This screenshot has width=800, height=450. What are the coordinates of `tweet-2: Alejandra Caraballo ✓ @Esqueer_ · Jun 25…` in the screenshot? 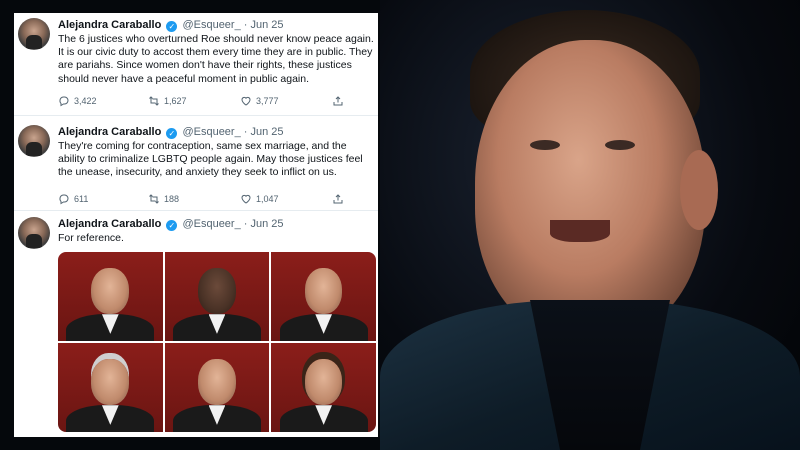 It's located at (196, 164).